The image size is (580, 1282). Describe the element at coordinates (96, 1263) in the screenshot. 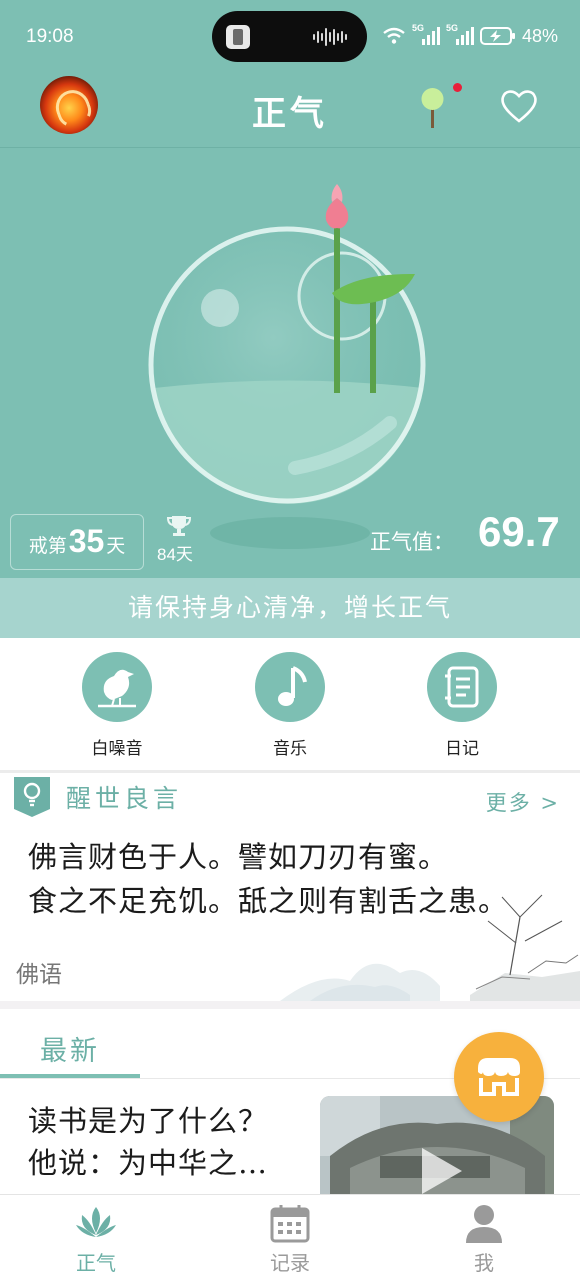

I see `nav-label: 正气` at that location.